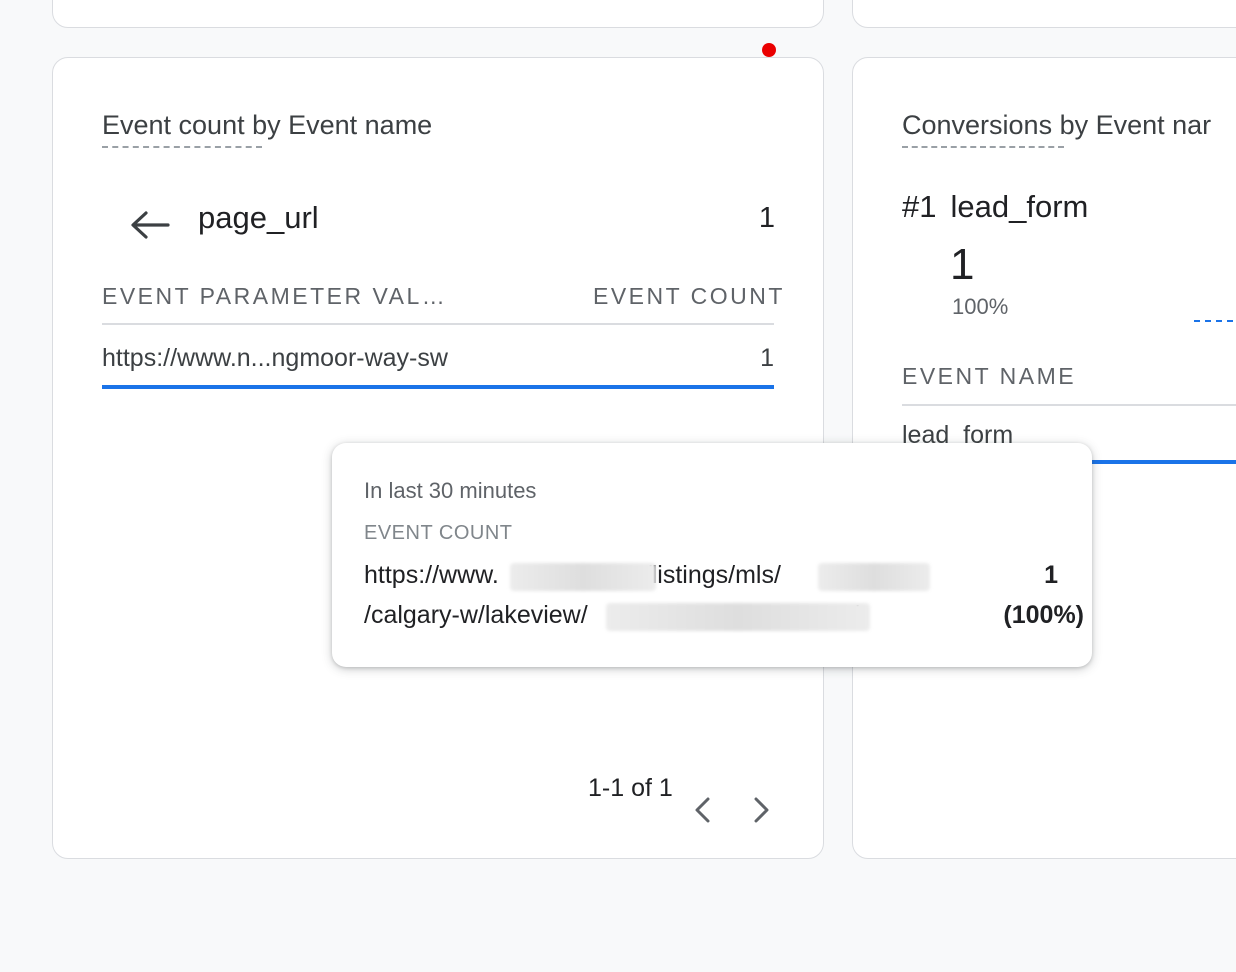  What do you see at coordinates (1043, 615) in the screenshot?
I see `tooltip-percent: (100%)` at bounding box center [1043, 615].